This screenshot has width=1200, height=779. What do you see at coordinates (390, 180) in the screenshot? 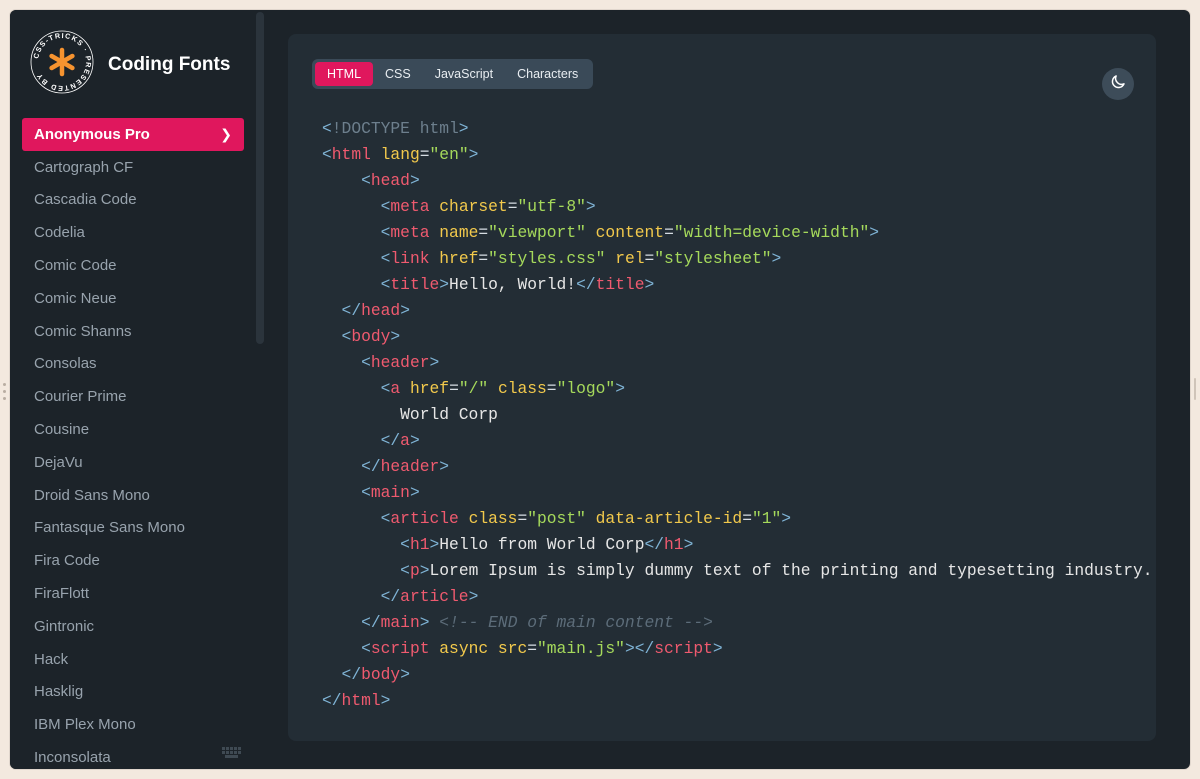
I see `code-token: head` at bounding box center [390, 180].